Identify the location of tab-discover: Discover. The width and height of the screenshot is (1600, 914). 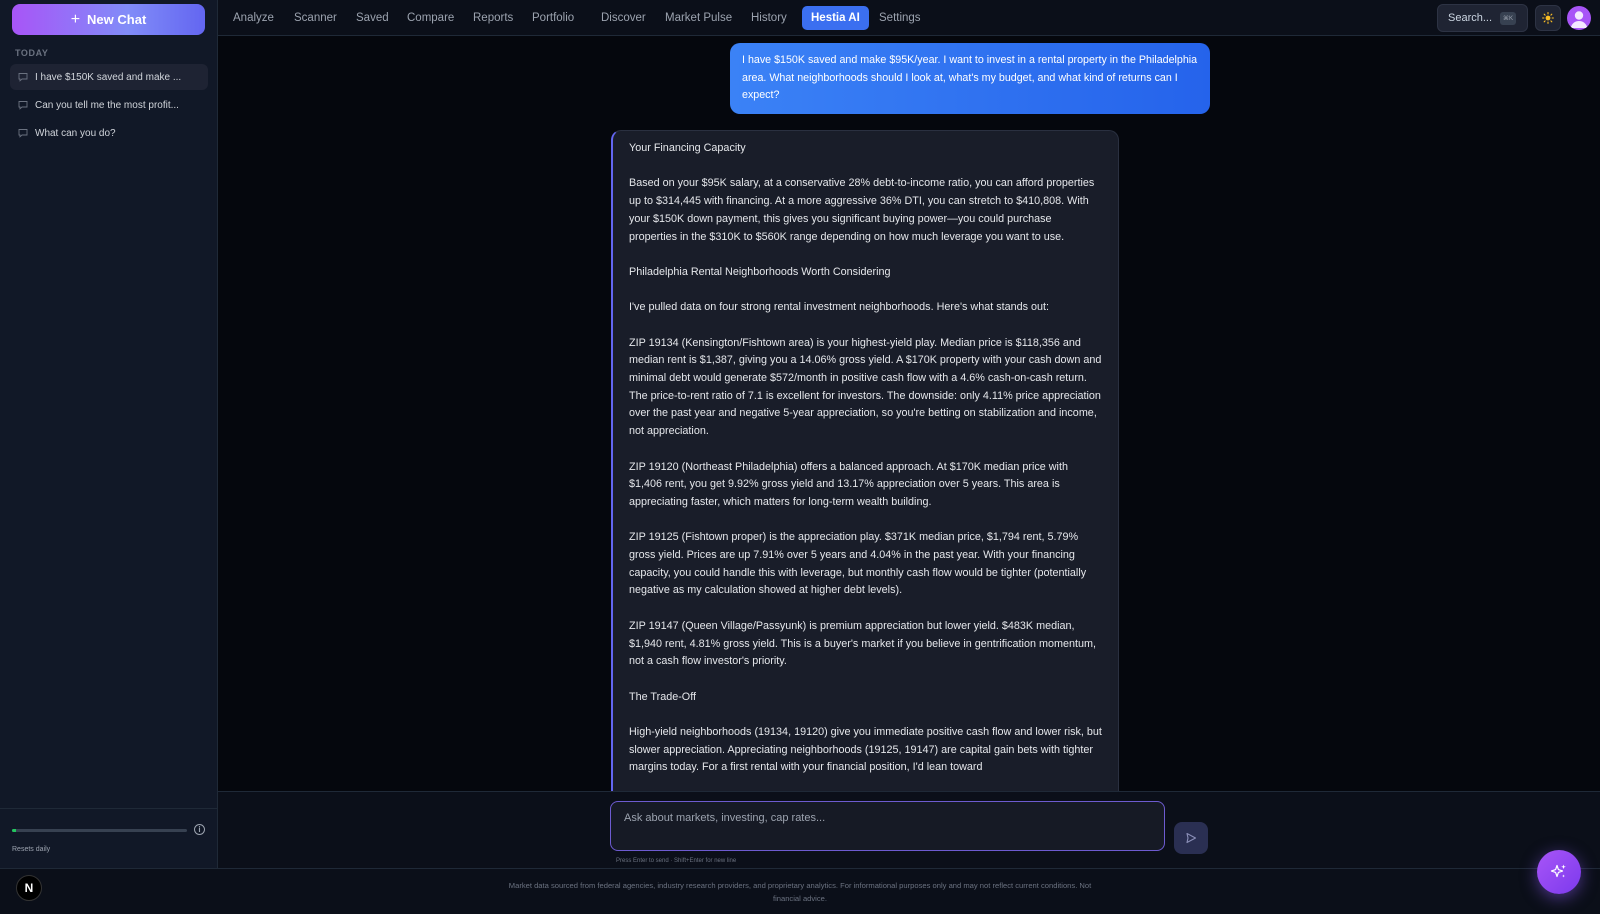
(623, 18).